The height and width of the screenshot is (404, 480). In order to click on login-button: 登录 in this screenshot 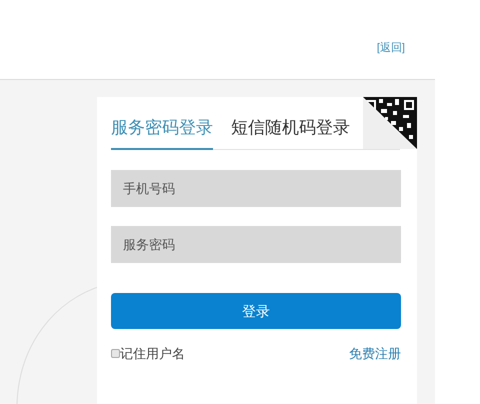, I will do `click(256, 311)`.